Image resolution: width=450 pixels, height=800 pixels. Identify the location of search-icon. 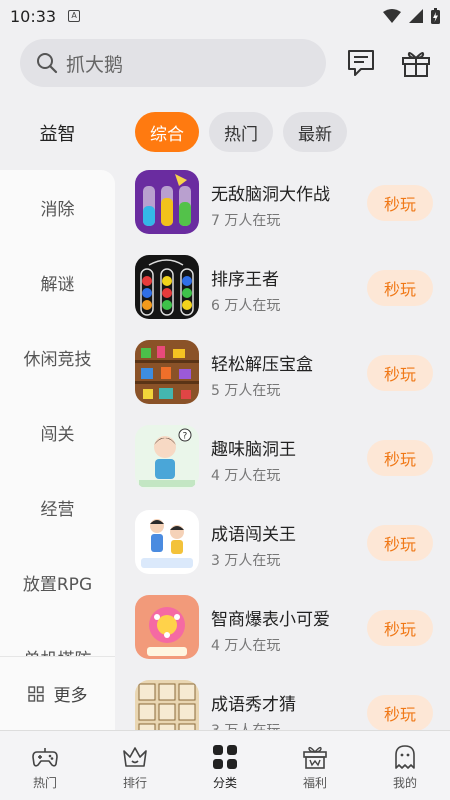
(47, 63).